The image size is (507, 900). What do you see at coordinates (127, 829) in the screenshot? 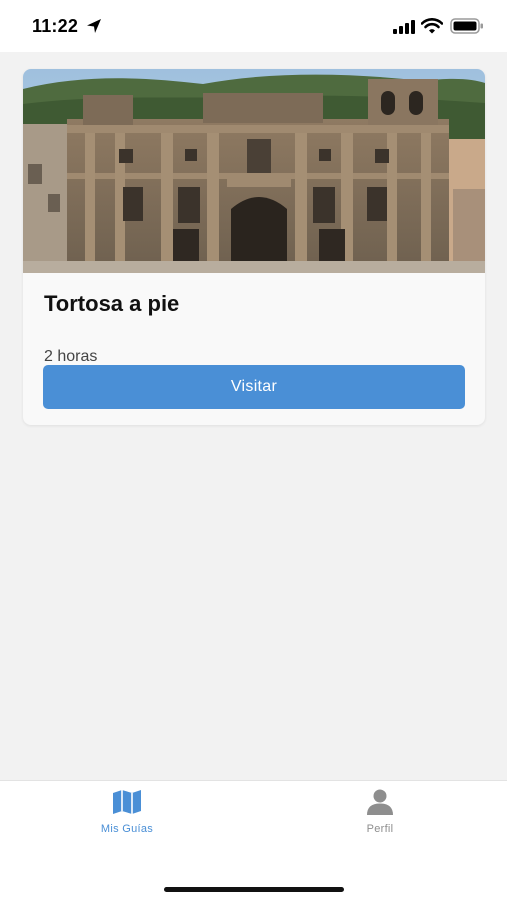
I see `tab-my-guides-label: Mis Guías` at bounding box center [127, 829].